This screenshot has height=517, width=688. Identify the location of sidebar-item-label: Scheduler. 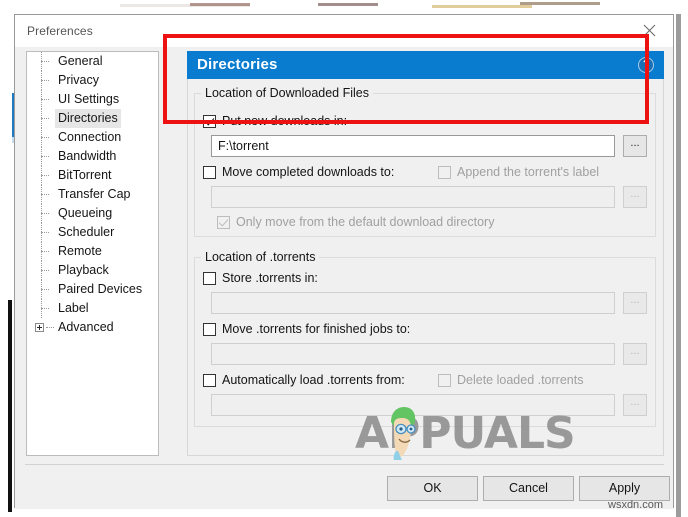
(86, 232).